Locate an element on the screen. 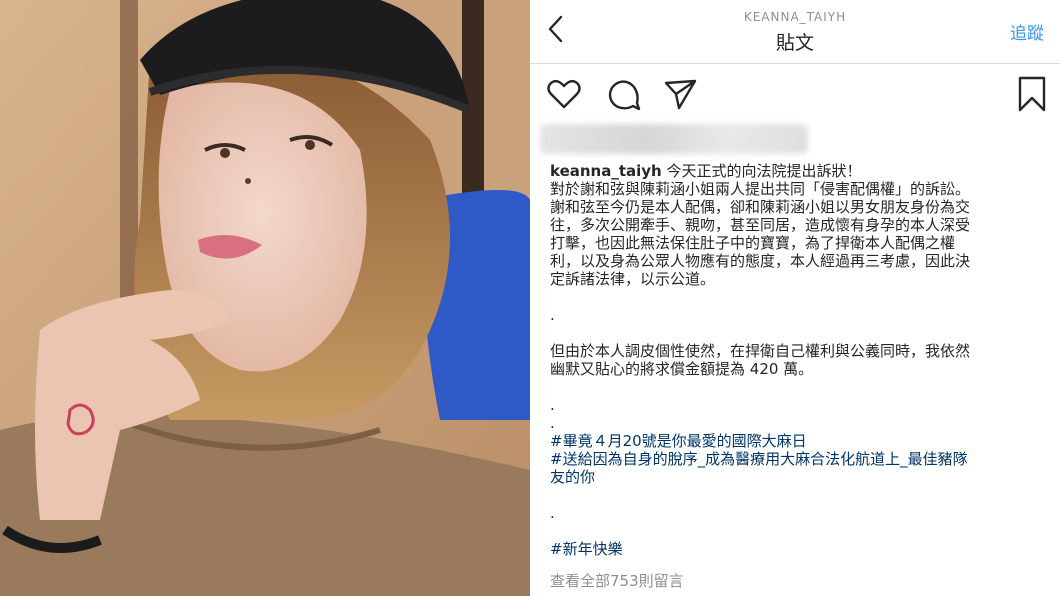 The width and height of the screenshot is (1060, 596). follow-button: 追蹤 is located at coordinates (1027, 31).